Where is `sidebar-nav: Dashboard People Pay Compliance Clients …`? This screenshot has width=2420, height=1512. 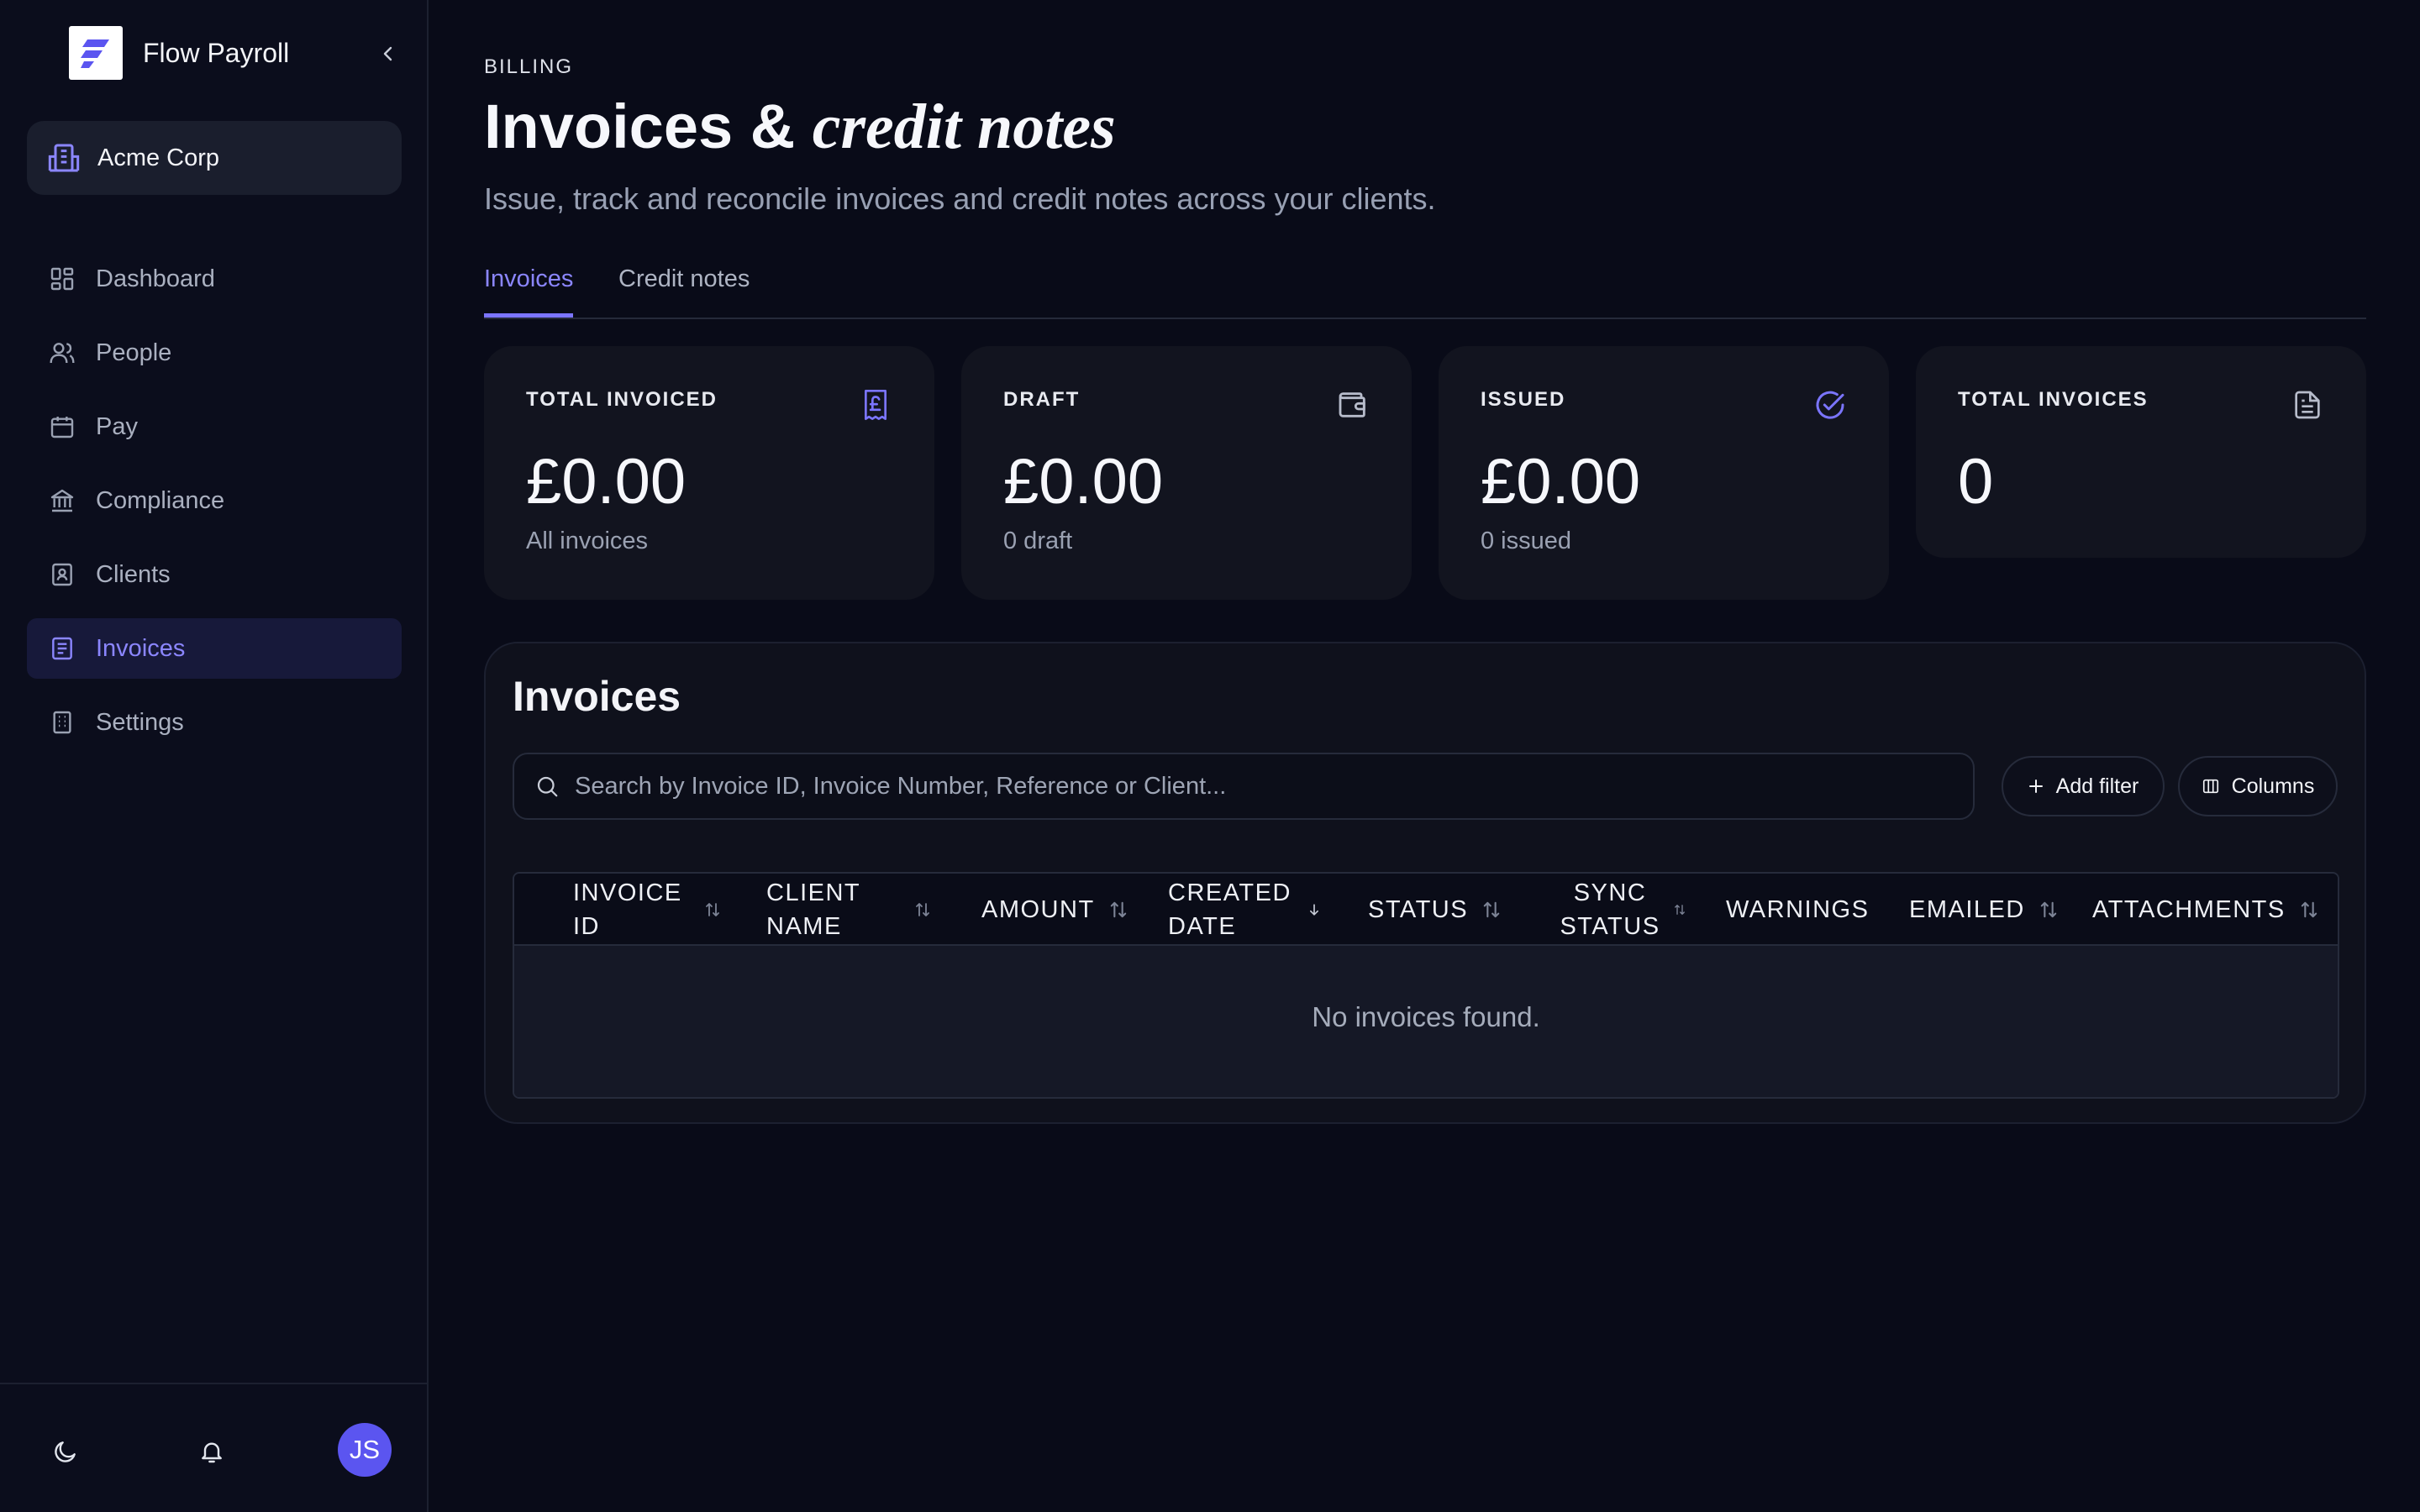
sidebar-nav: Dashboard People Pay Compliance Clients … is located at coordinates (214, 507).